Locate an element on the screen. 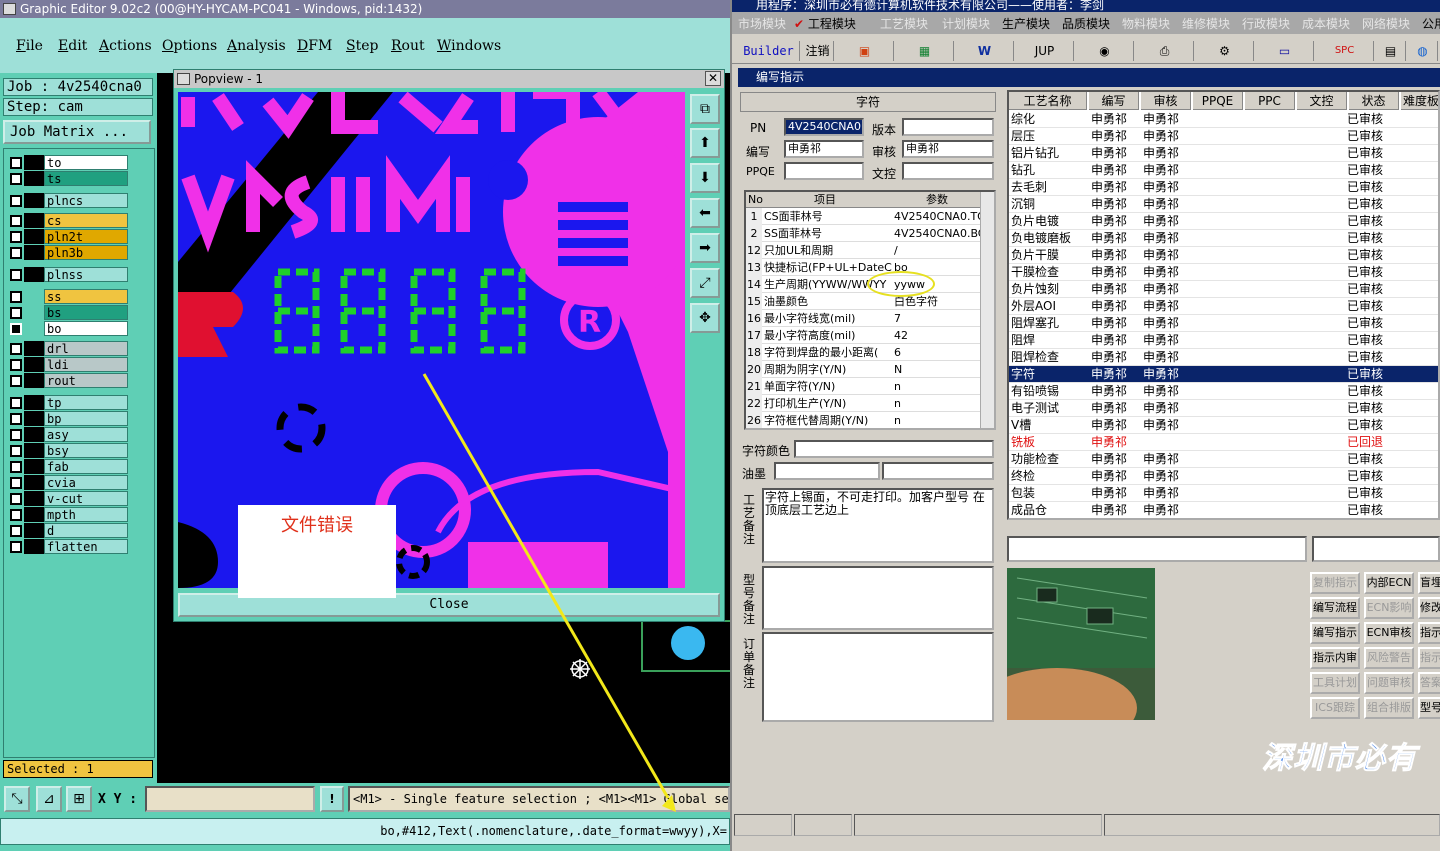 This screenshot has height=851, width=1440. layer-row-rout: rout is located at coordinates (68, 380).